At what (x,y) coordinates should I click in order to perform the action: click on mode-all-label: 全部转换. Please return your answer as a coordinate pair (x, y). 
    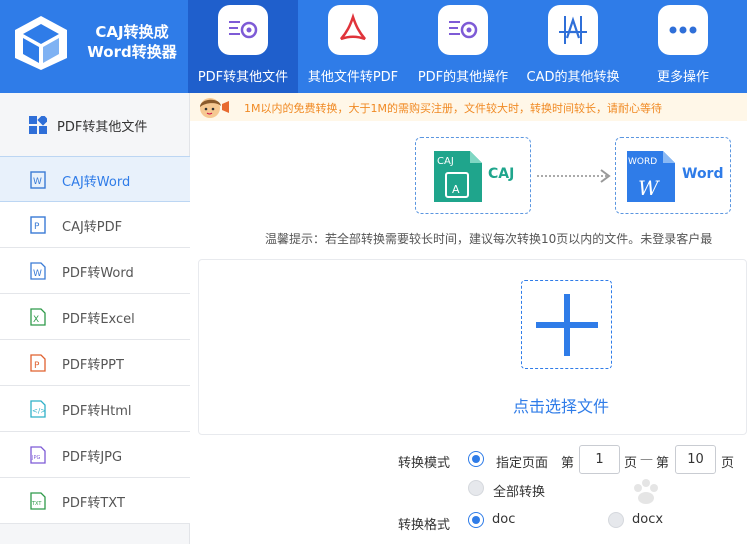
    Looking at the image, I should click on (519, 492).